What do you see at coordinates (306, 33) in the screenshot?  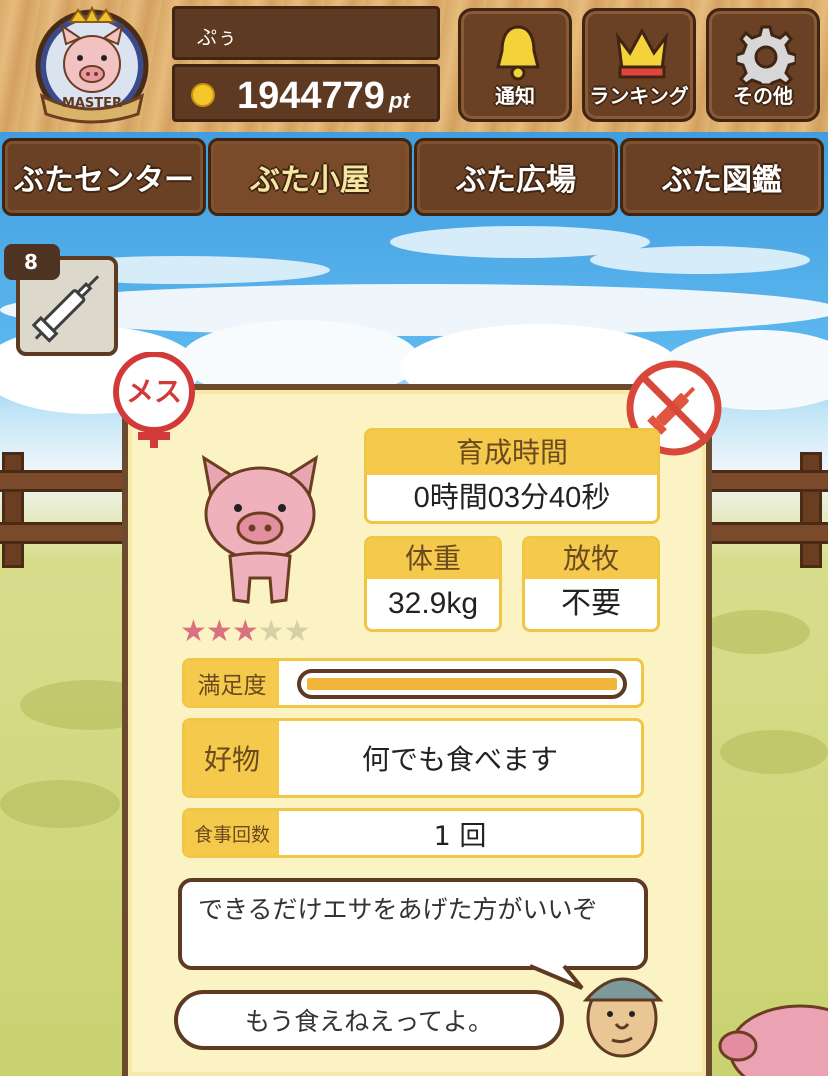 I see `user-name-panel: ぷぅ` at bounding box center [306, 33].